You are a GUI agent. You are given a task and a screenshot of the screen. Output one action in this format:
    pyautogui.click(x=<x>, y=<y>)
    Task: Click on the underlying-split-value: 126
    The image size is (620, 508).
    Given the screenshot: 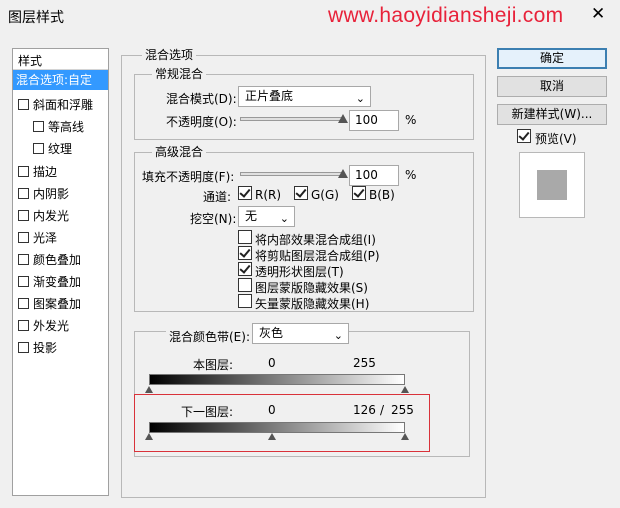 What is the action you would take?
    pyautogui.click(x=364, y=410)
    